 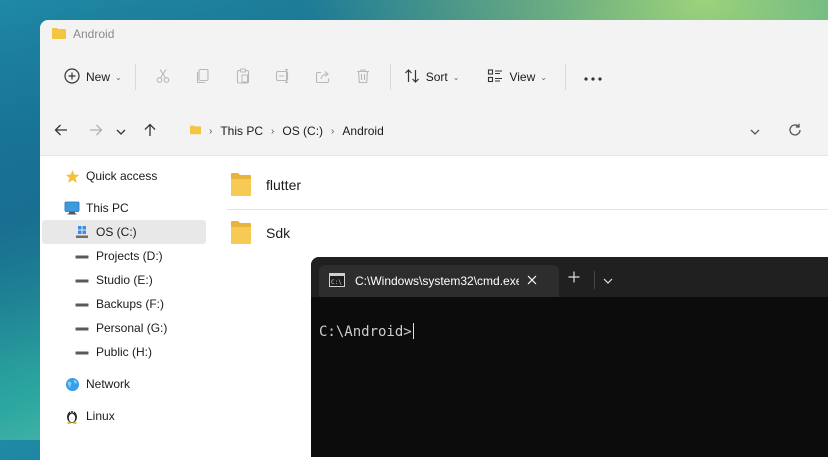 I want to click on delete-button, so click(x=363, y=77).